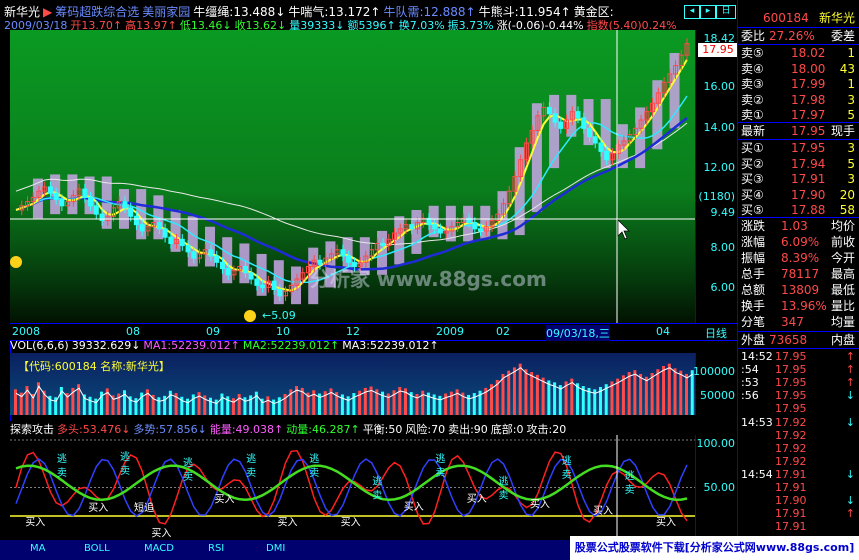  Describe the element at coordinates (799, 290) in the screenshot. I see `stat-row: 总额 13809 最低` at that location.